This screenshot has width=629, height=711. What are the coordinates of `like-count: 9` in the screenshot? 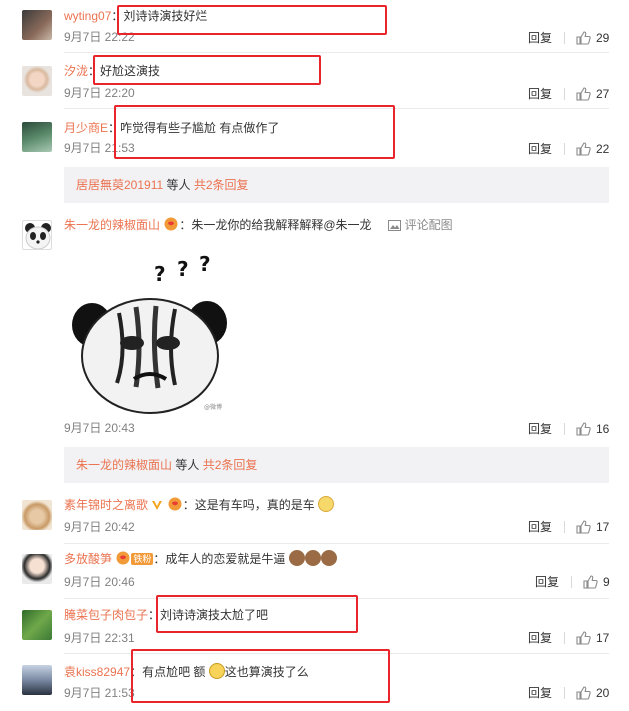 It's located at (606, 582).